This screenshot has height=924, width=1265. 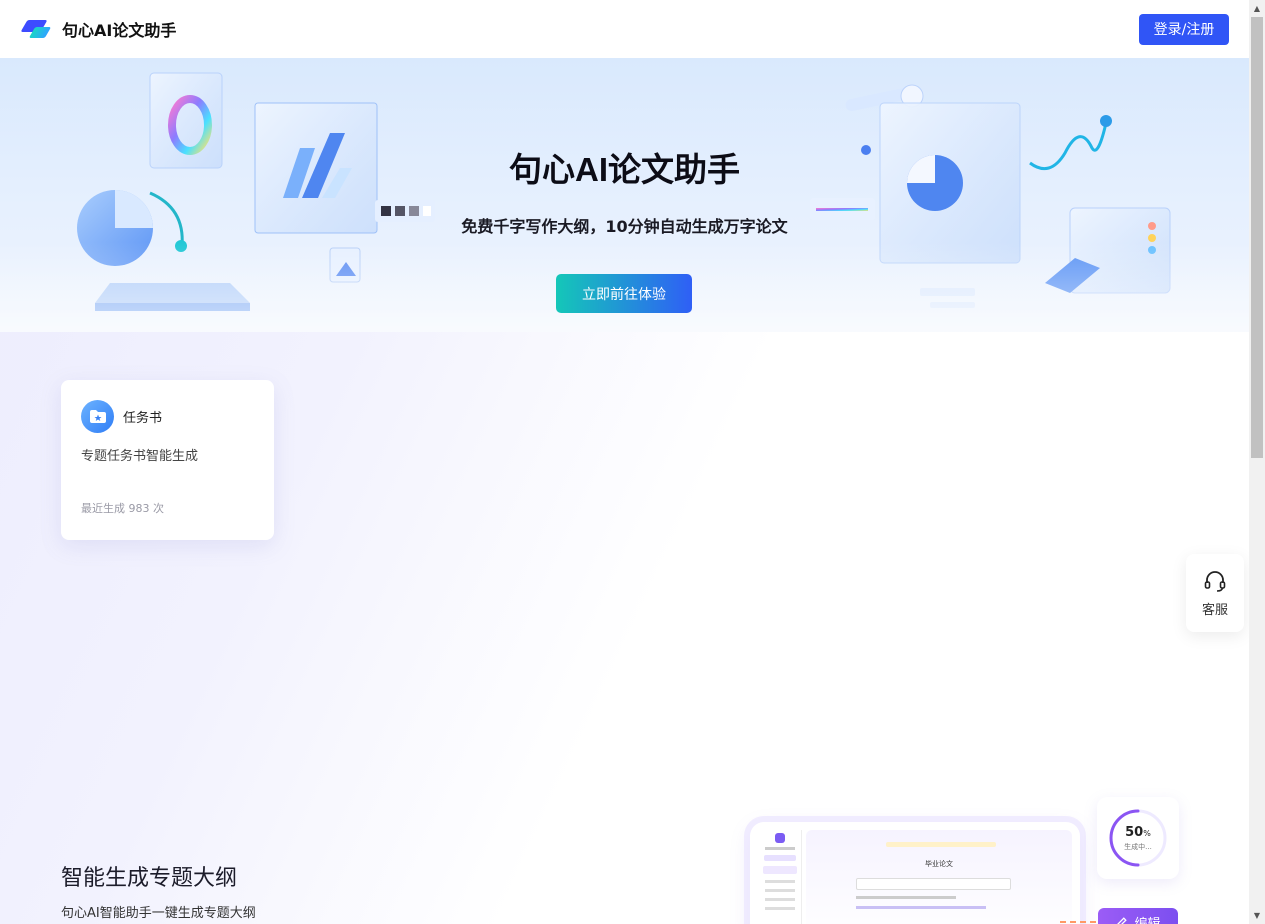 I want to click on logo-icon, so click(x=36, y=29).